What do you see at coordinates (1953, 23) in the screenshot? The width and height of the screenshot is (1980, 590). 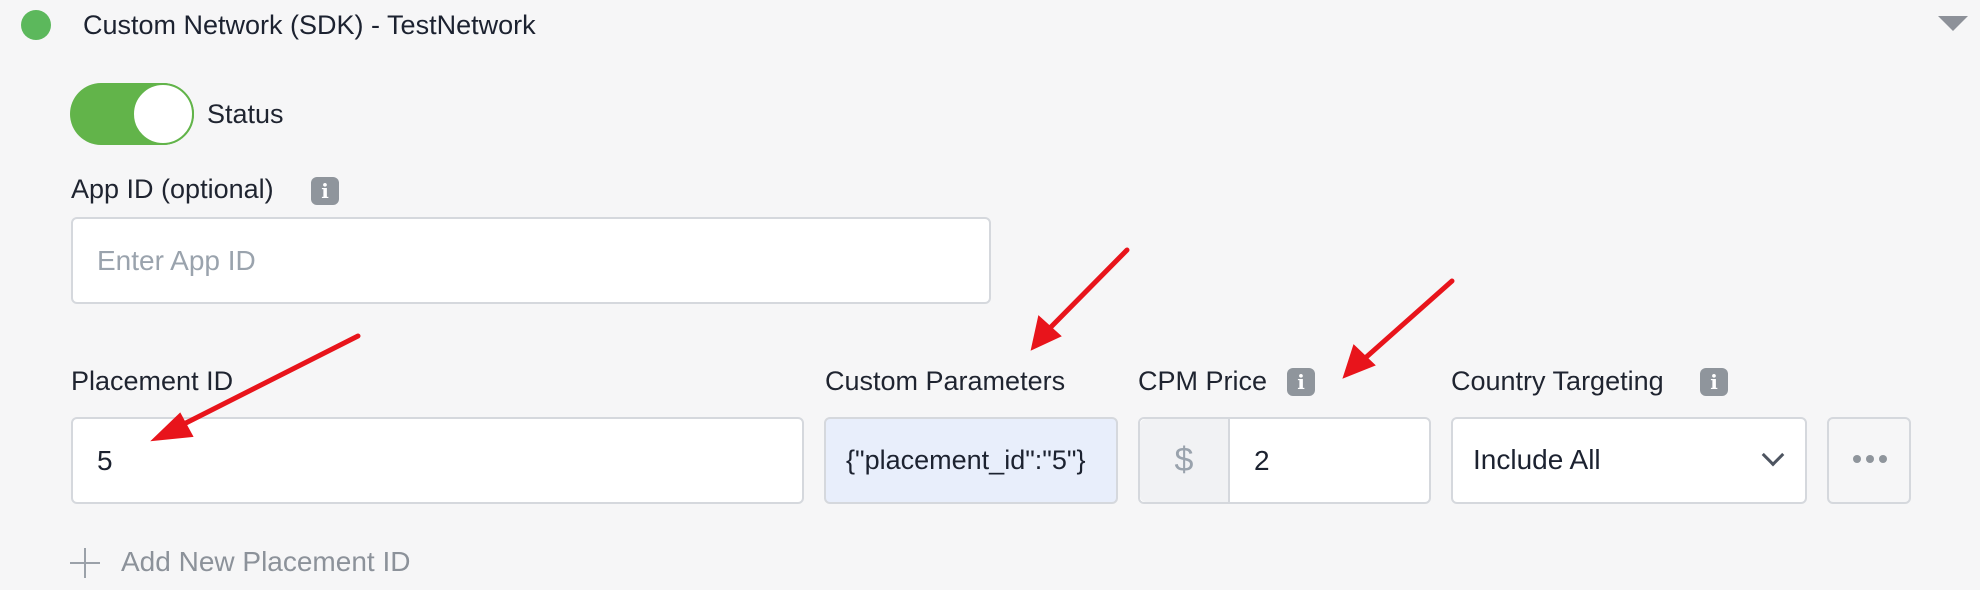 I see `collapse-caret-icon` at bounding box center [1953, 23].